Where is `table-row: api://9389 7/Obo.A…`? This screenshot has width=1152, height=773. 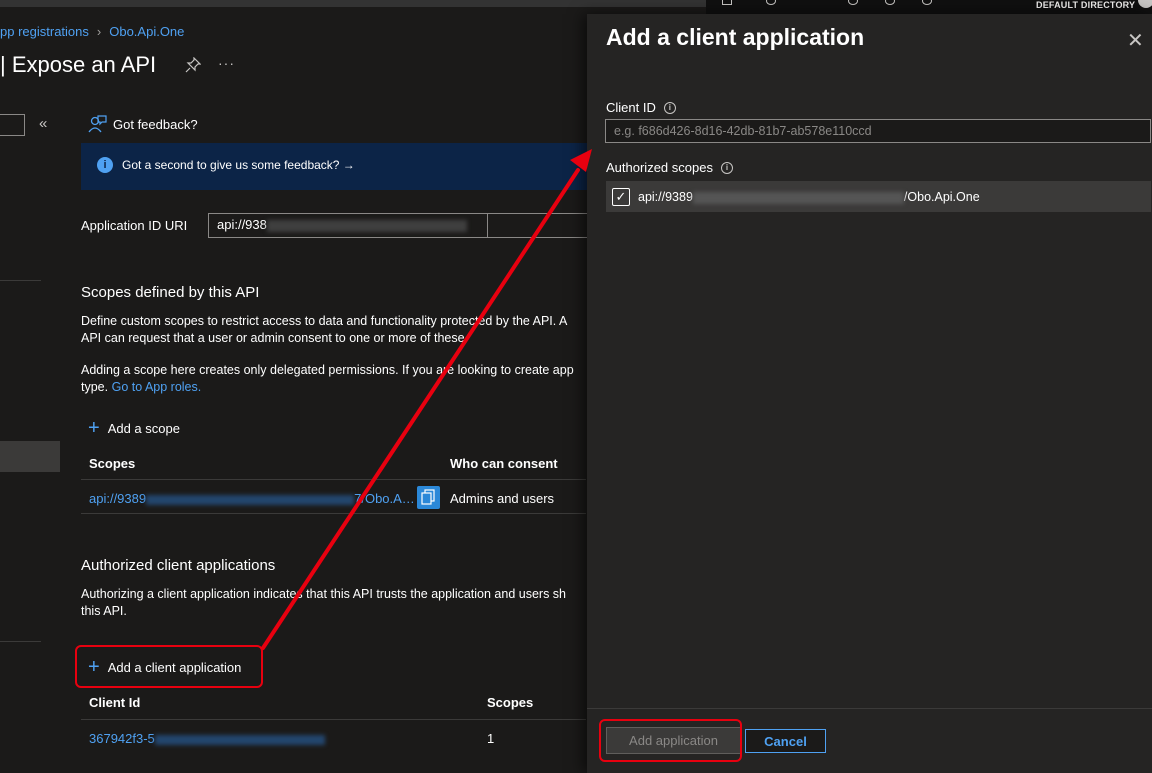 table-row: api://9389 7/Obo.A… is located at coordinates (252, 498).